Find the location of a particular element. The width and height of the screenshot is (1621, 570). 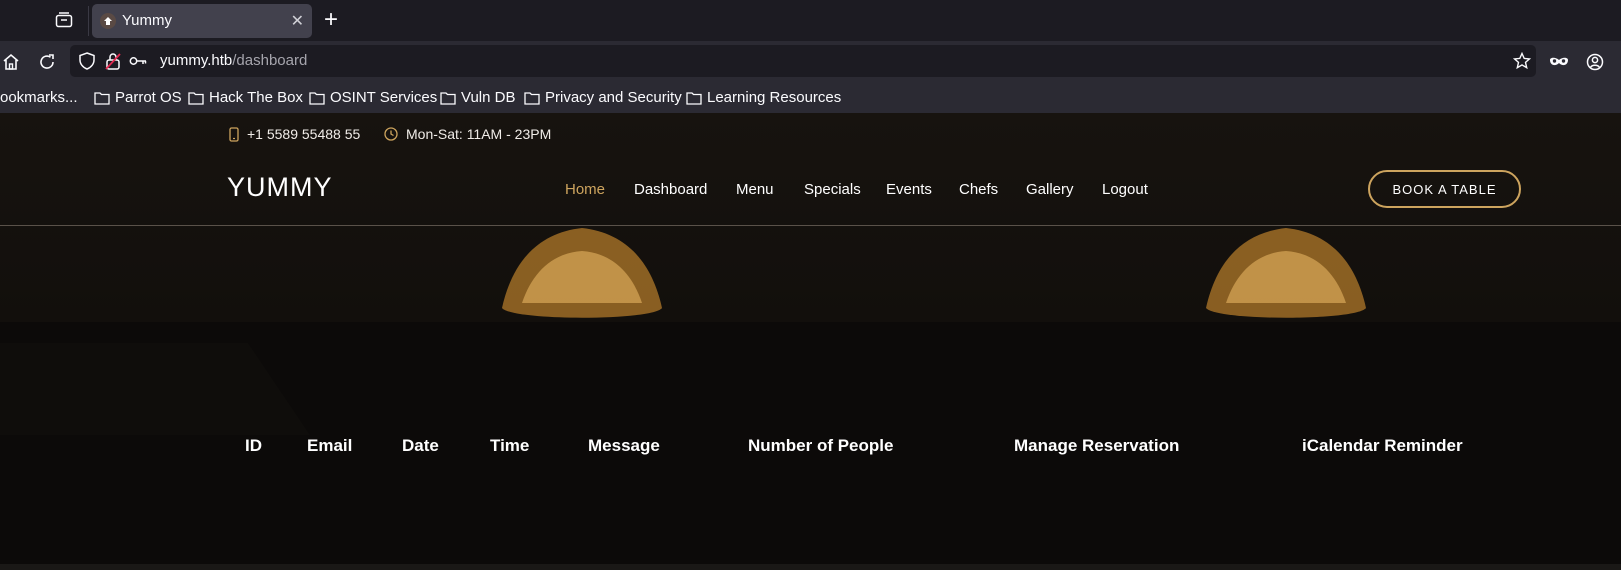

browser-tab-strip: Yummy ✕ + is located at coordinates (810, 20).